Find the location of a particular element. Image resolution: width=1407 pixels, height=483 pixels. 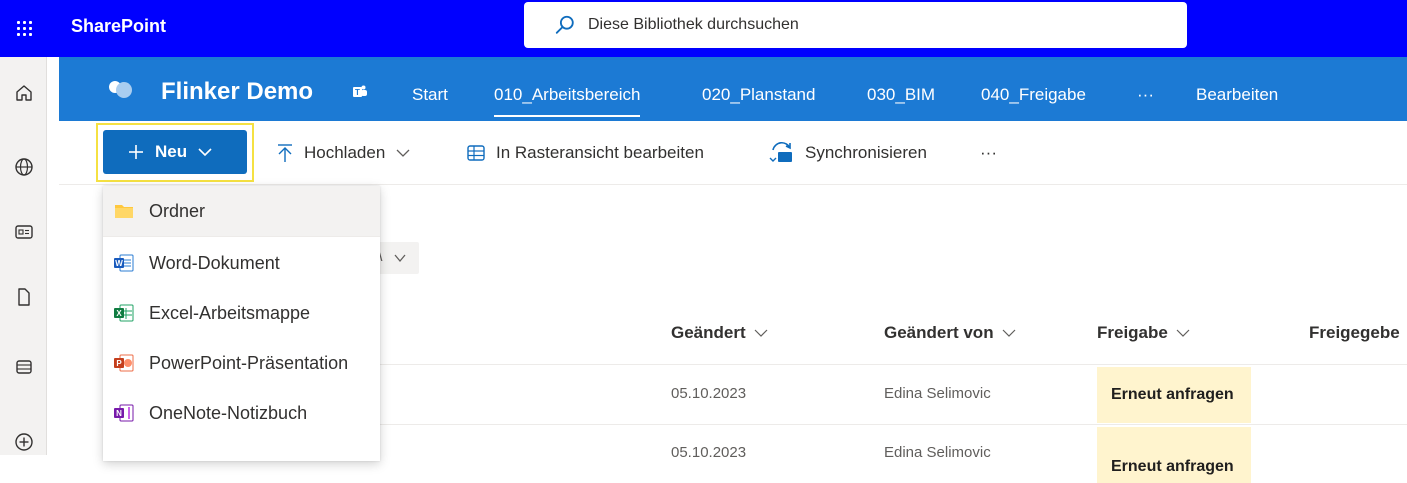

teams-icon: T is located at coordinates (360, 92).